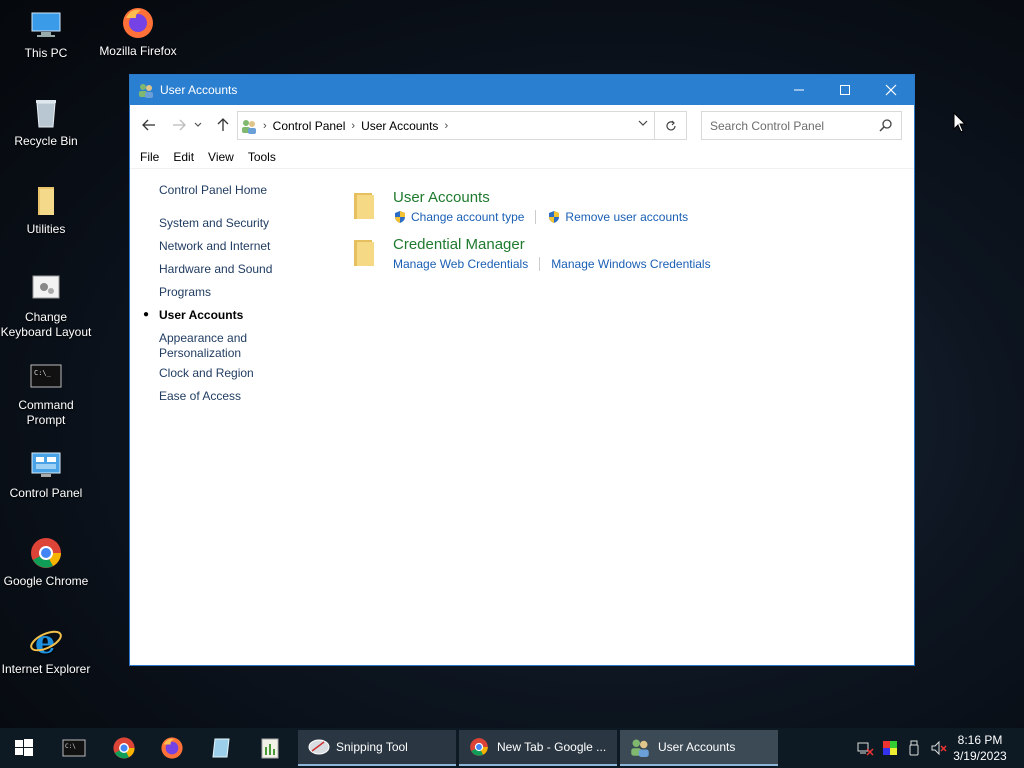  What do you see at coordinates (138, 32) in the screenshot?
I see `desktop-icon-firefox: Mozilla Firefox` at bounding box center [138, 32].